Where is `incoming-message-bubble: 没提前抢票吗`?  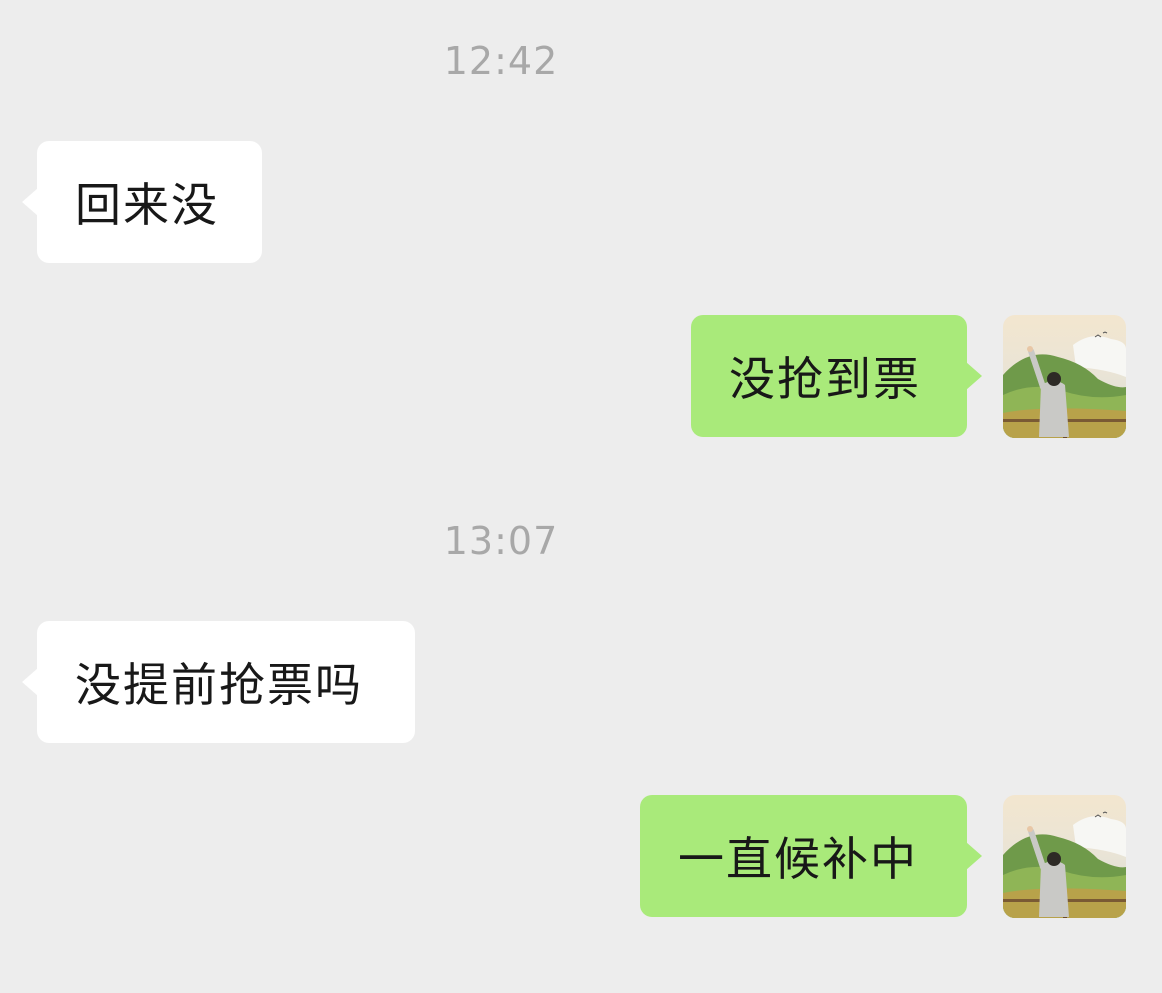 incoming-message-bubble: 没提前抢票吗 is located at coordinates (218, 682).